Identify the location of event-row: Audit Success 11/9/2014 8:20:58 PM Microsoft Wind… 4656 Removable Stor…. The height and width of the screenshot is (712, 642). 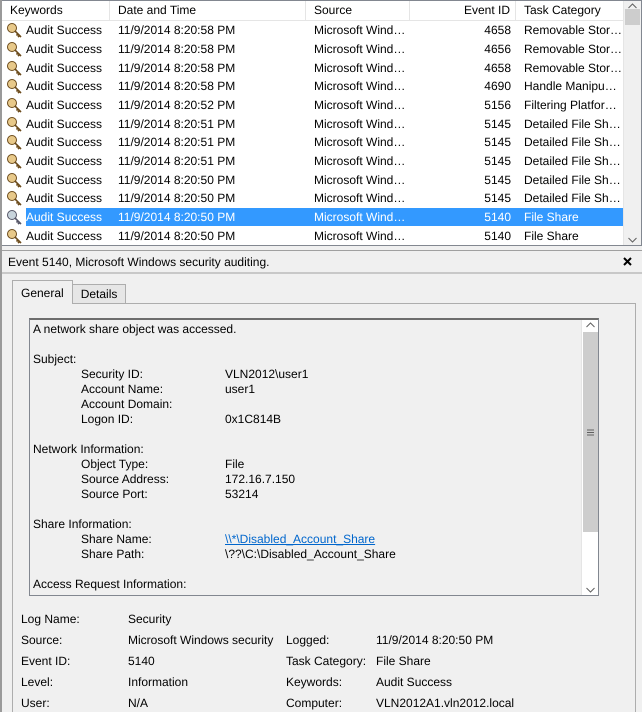
(312, 48).